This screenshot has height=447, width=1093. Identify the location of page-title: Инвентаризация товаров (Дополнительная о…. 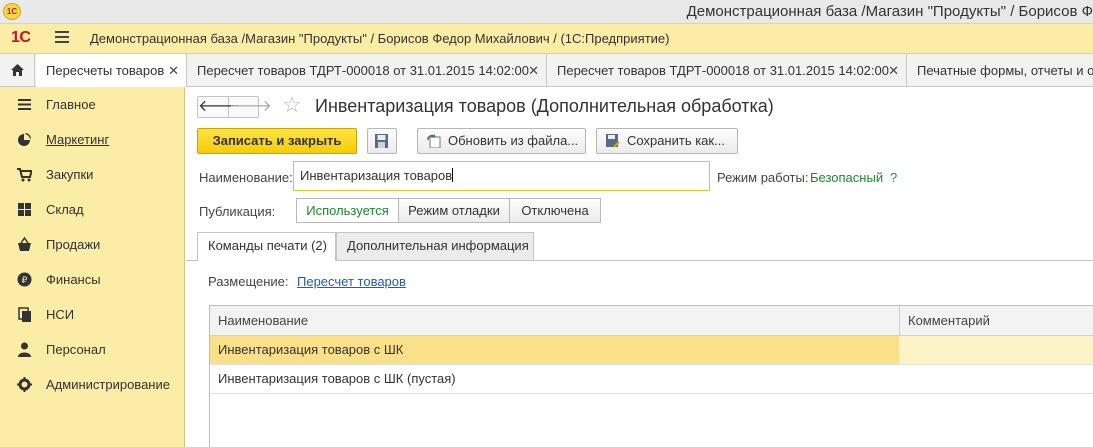
(544, 106).